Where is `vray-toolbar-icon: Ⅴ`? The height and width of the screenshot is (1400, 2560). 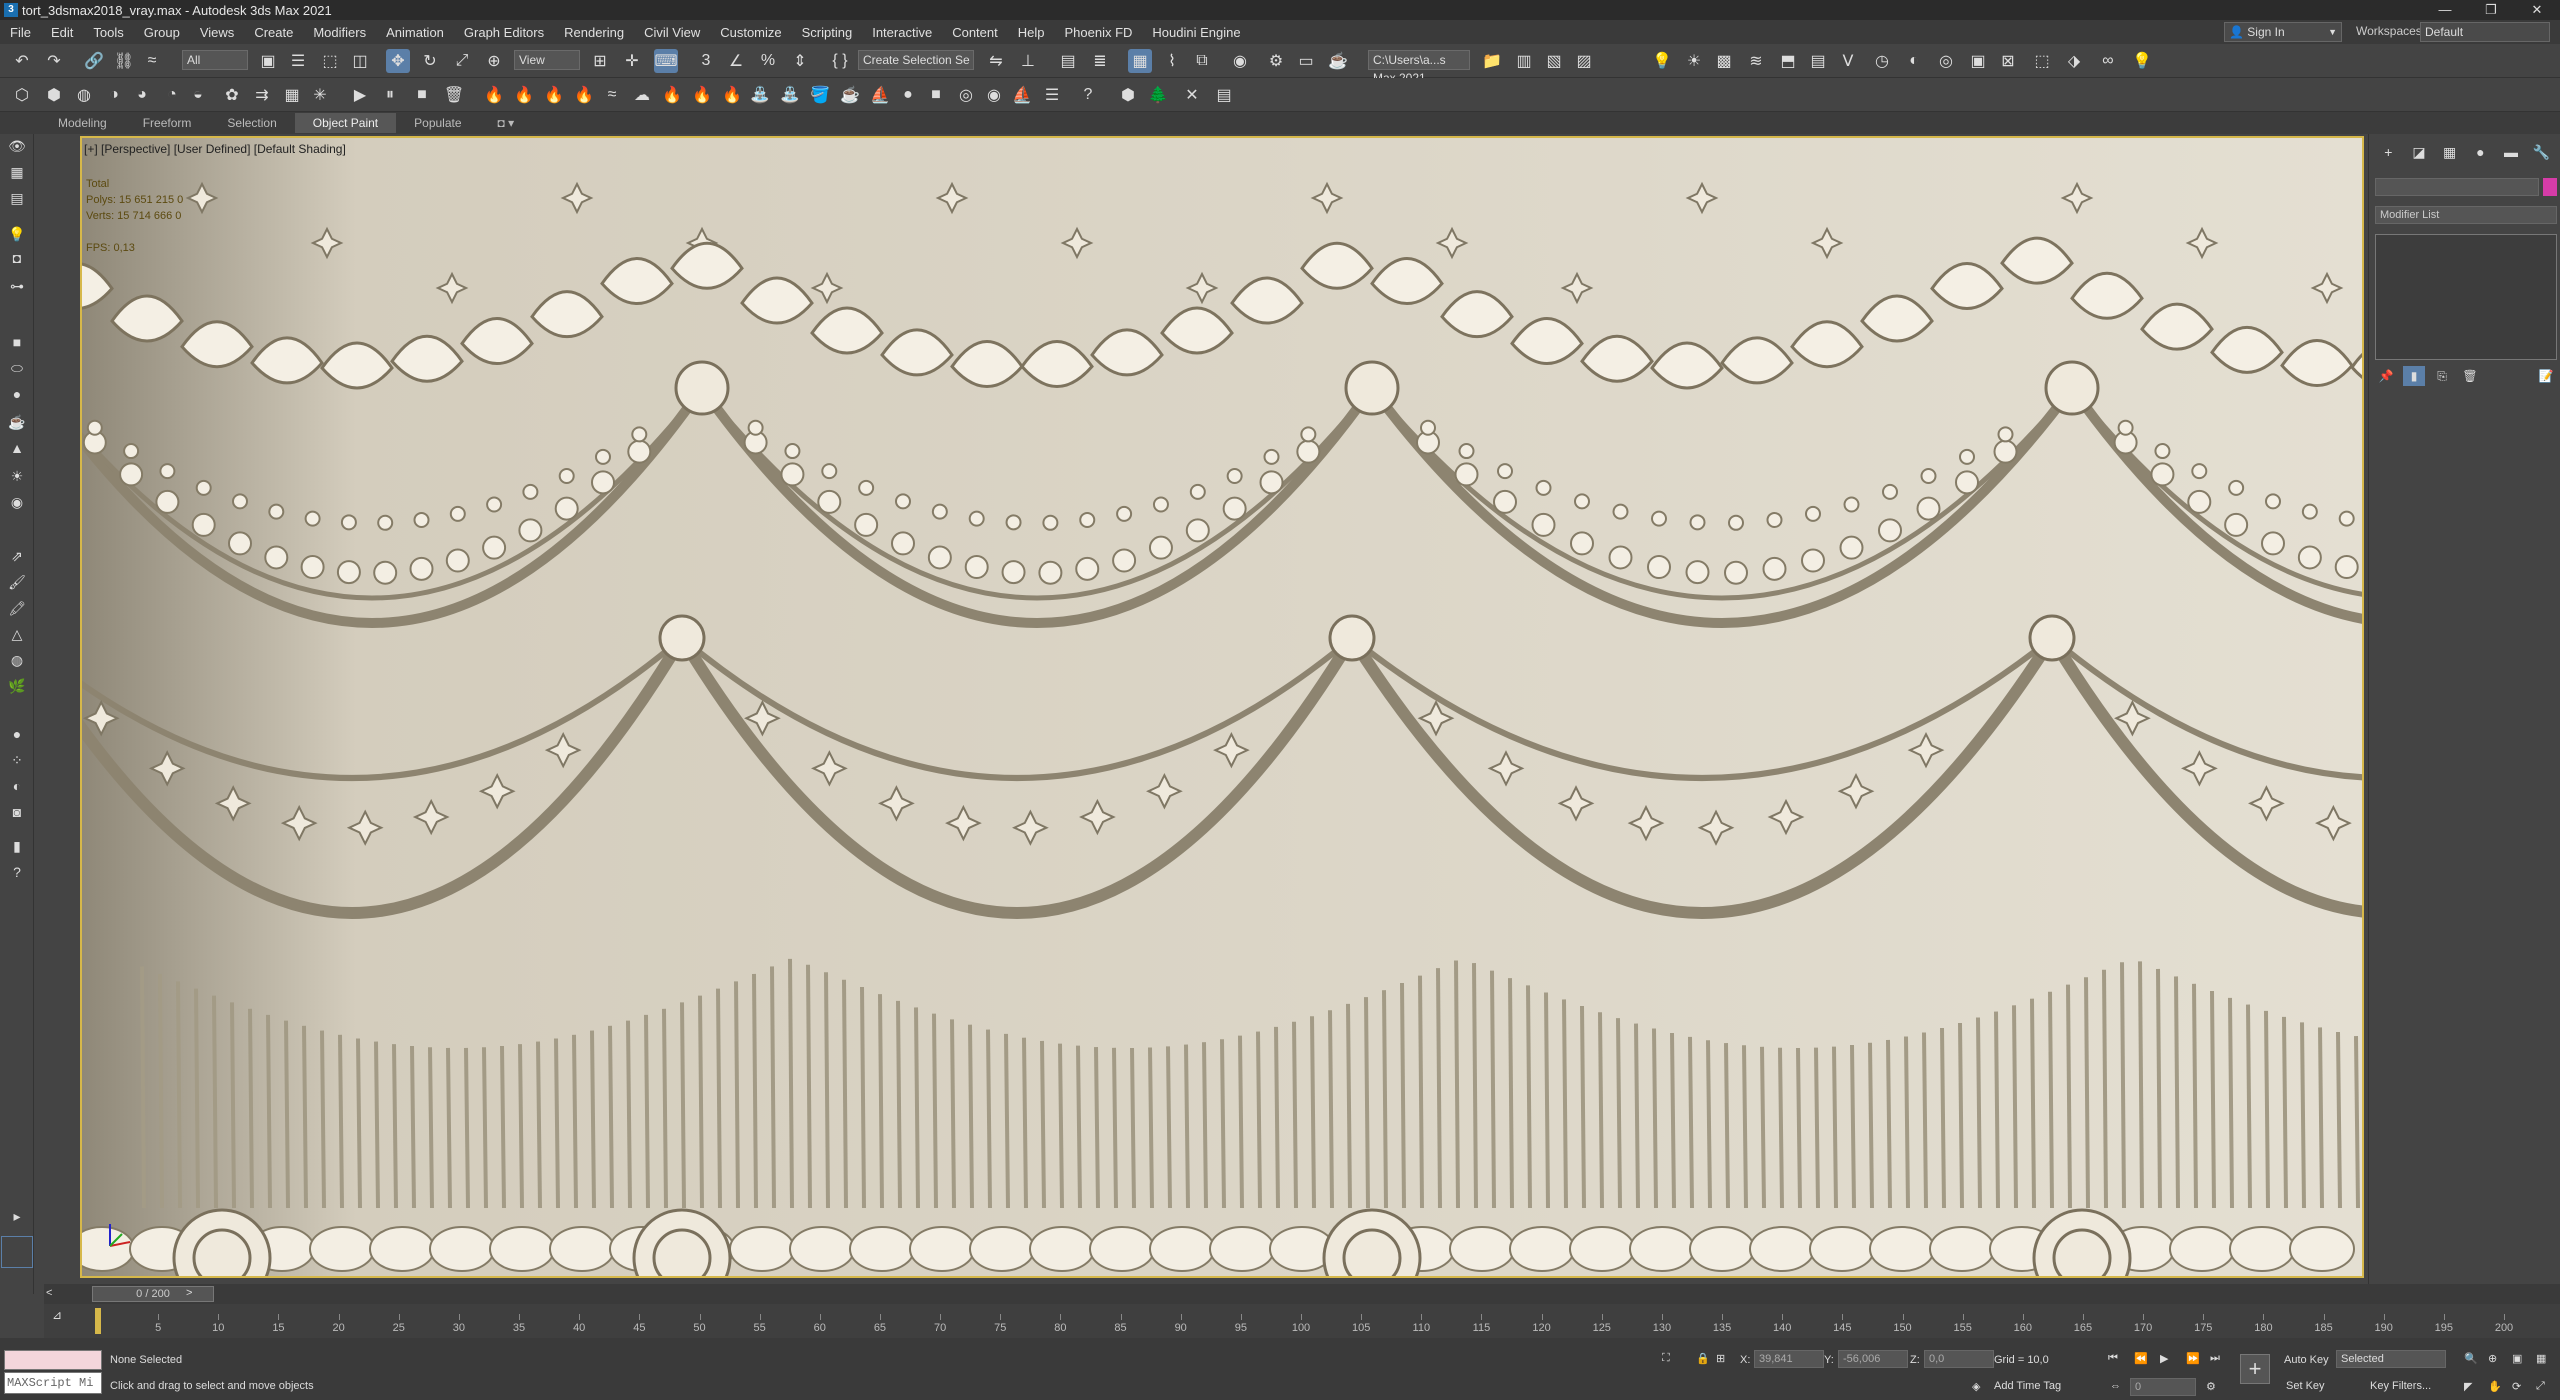
vray-toolbar-icon: Ⅴ is located at coordinates (1848, 61).